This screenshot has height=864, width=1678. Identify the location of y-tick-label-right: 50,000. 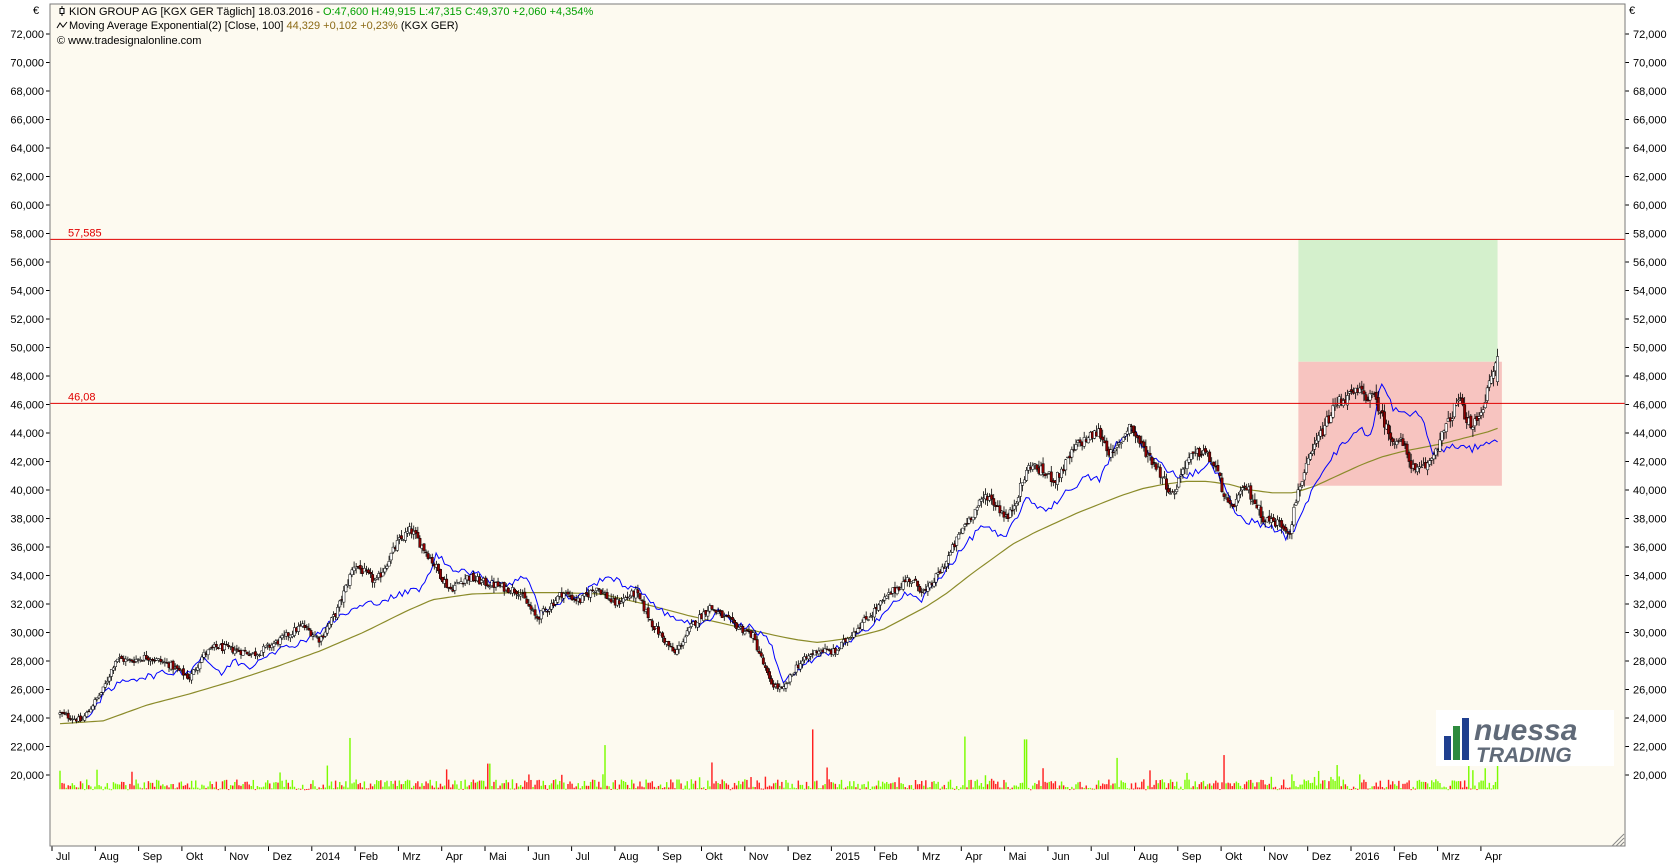
(1650, 349).